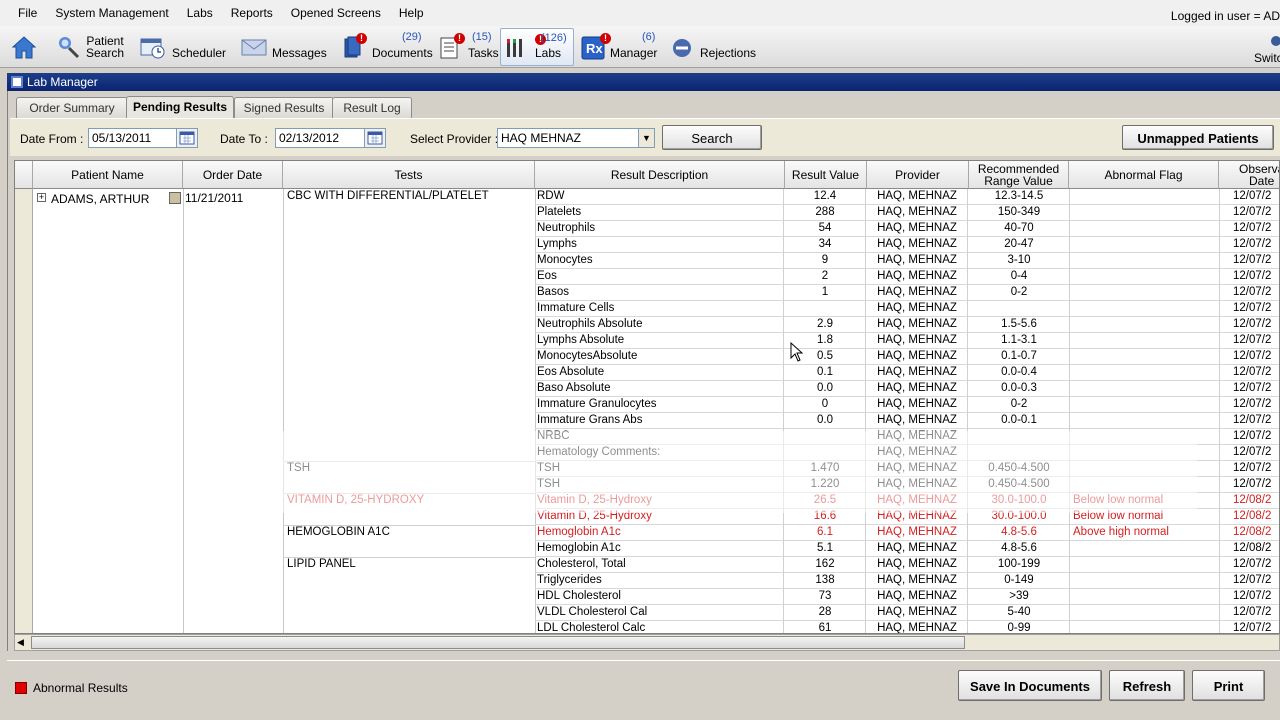 The height and width of the screenshot is (720, 1280). Describe the element at coordinates (498, 642) in the screenshot. I see `horizontal-scroll-thumb` at that location.